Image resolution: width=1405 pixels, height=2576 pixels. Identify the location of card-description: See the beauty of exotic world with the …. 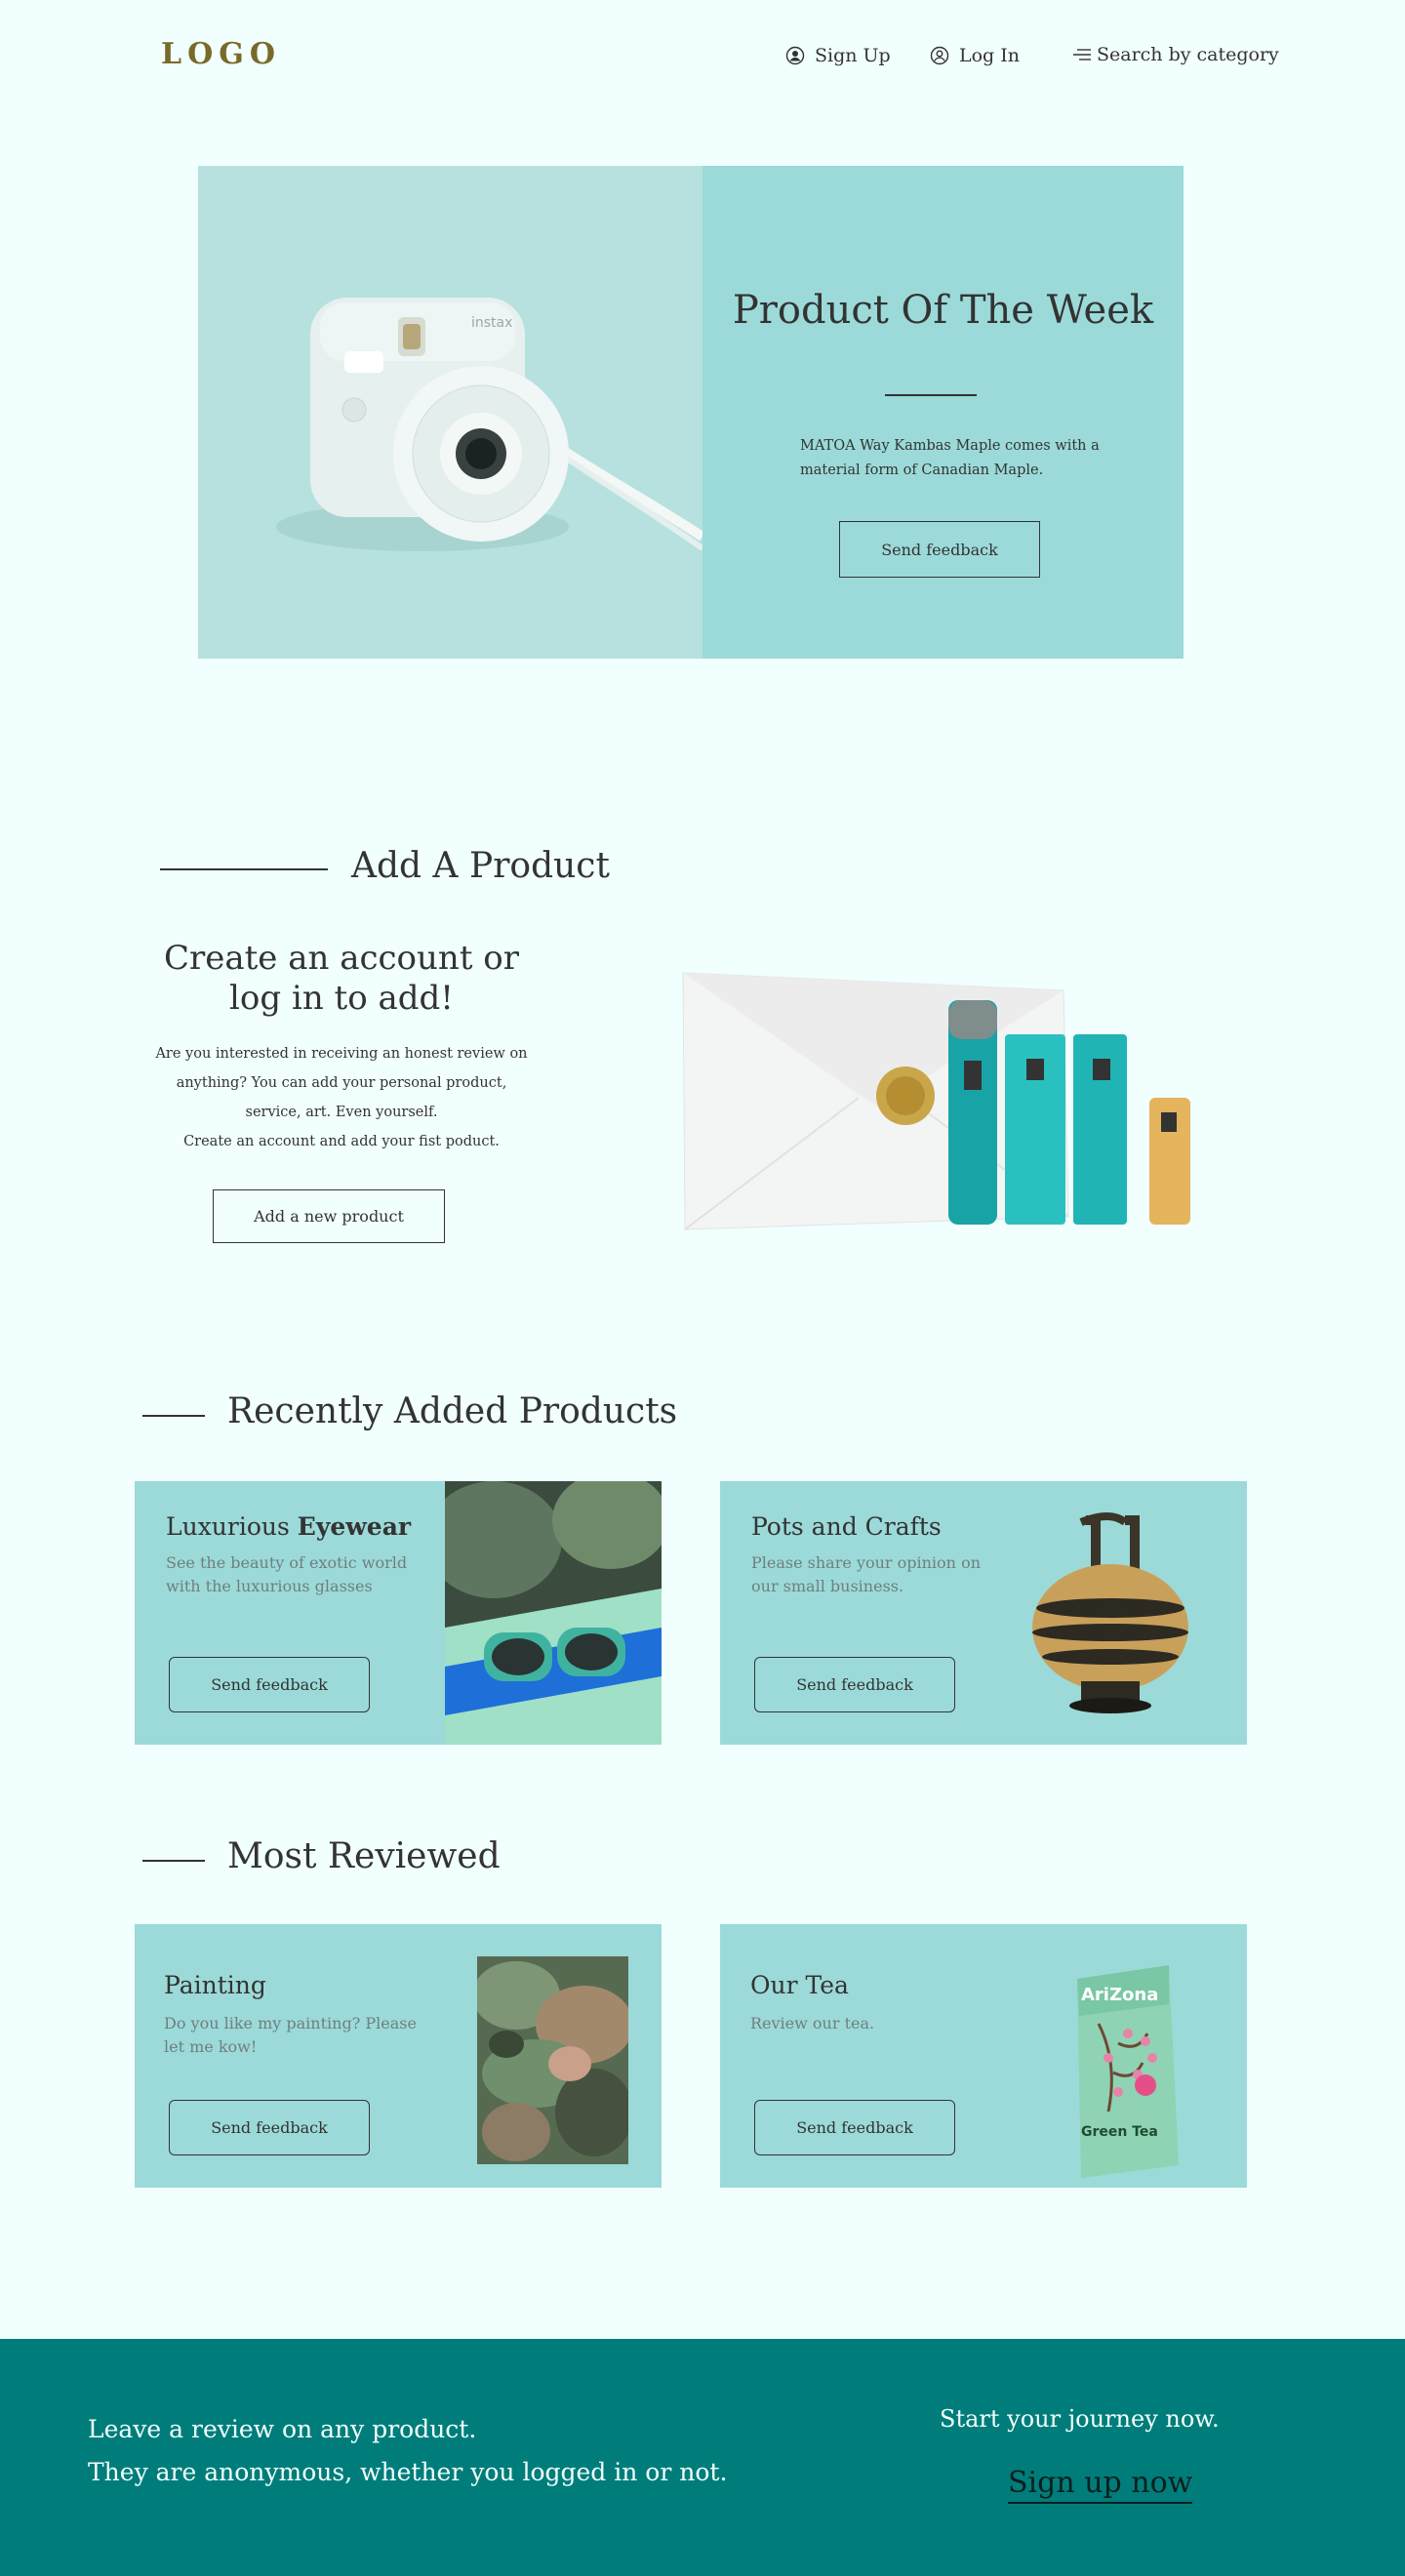
(287, 1574).